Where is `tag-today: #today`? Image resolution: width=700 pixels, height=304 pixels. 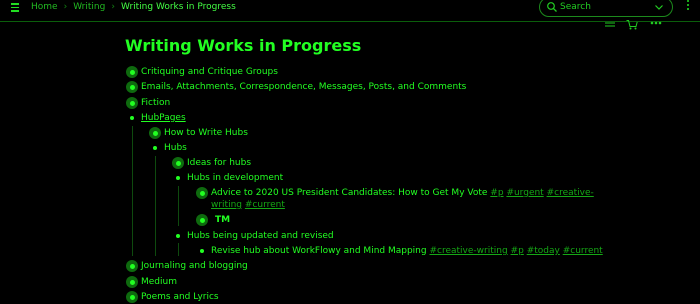 tag-today: #today is located at coordinates (543, 251).